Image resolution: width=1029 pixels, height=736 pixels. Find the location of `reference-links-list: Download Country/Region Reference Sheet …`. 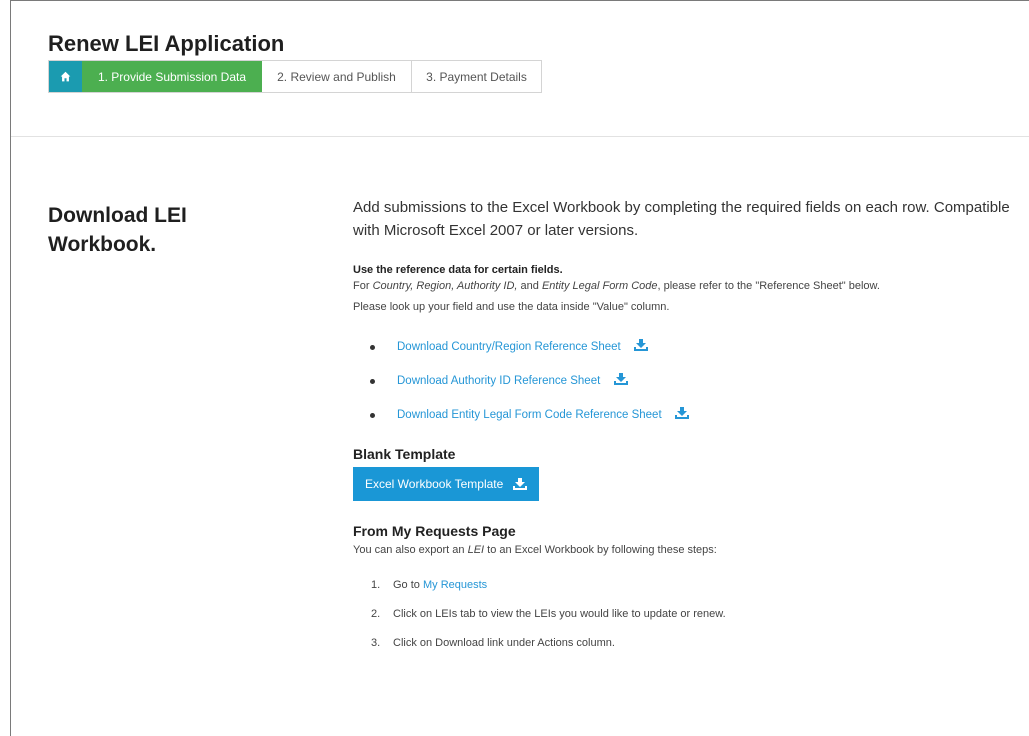

reference-links-list: Download Country/Region Reference Sheet … is located at coordinates (683, 381).